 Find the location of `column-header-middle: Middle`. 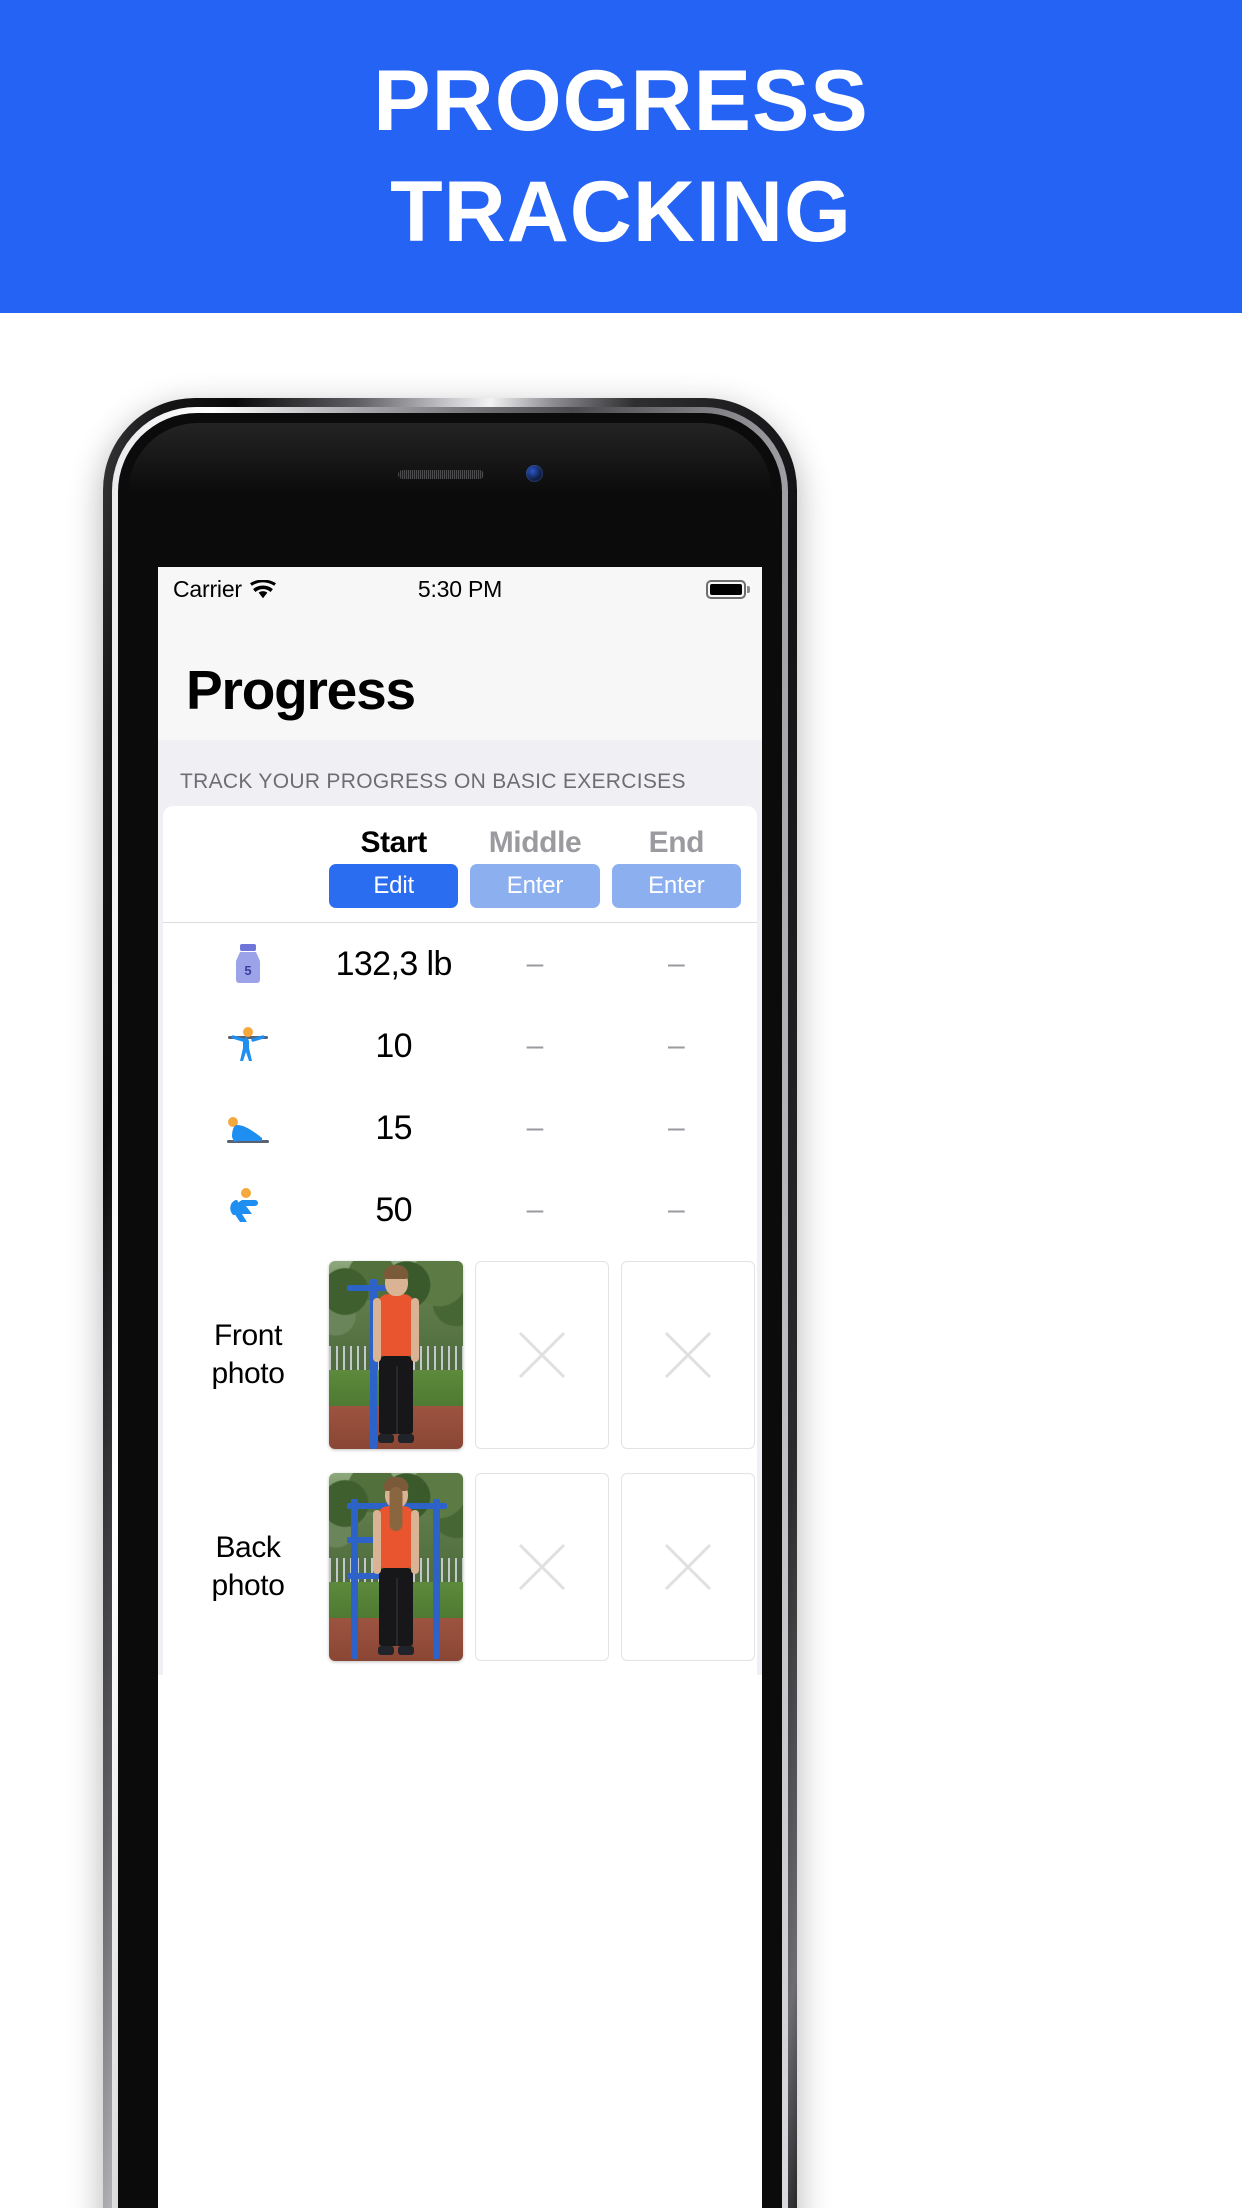

column-header-middle: Middle is located at coordinates (535, 842).